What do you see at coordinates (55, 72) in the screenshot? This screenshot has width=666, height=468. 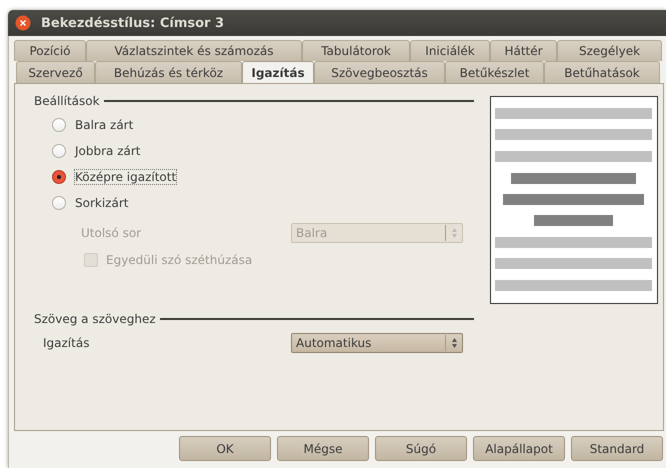 I see `tab: Szervező` at bounding box center [55, 72].